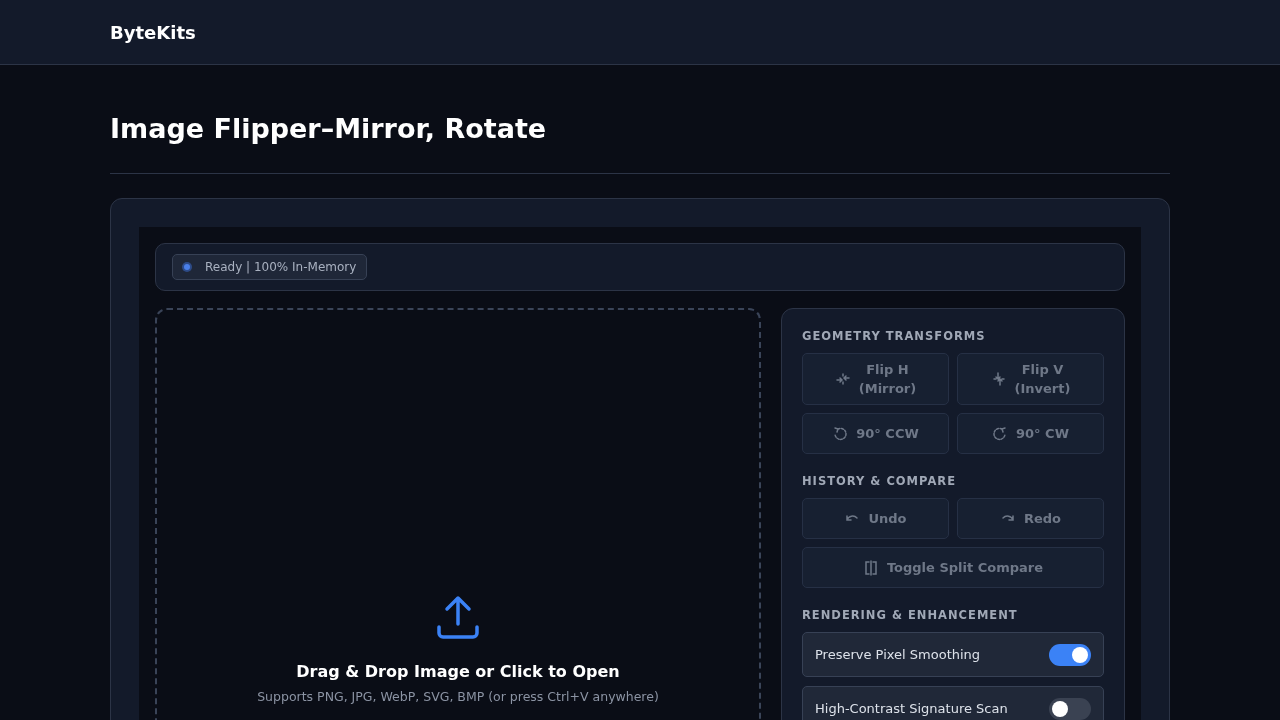  I want to click on rotate-right-icon, so click(1000, 433).